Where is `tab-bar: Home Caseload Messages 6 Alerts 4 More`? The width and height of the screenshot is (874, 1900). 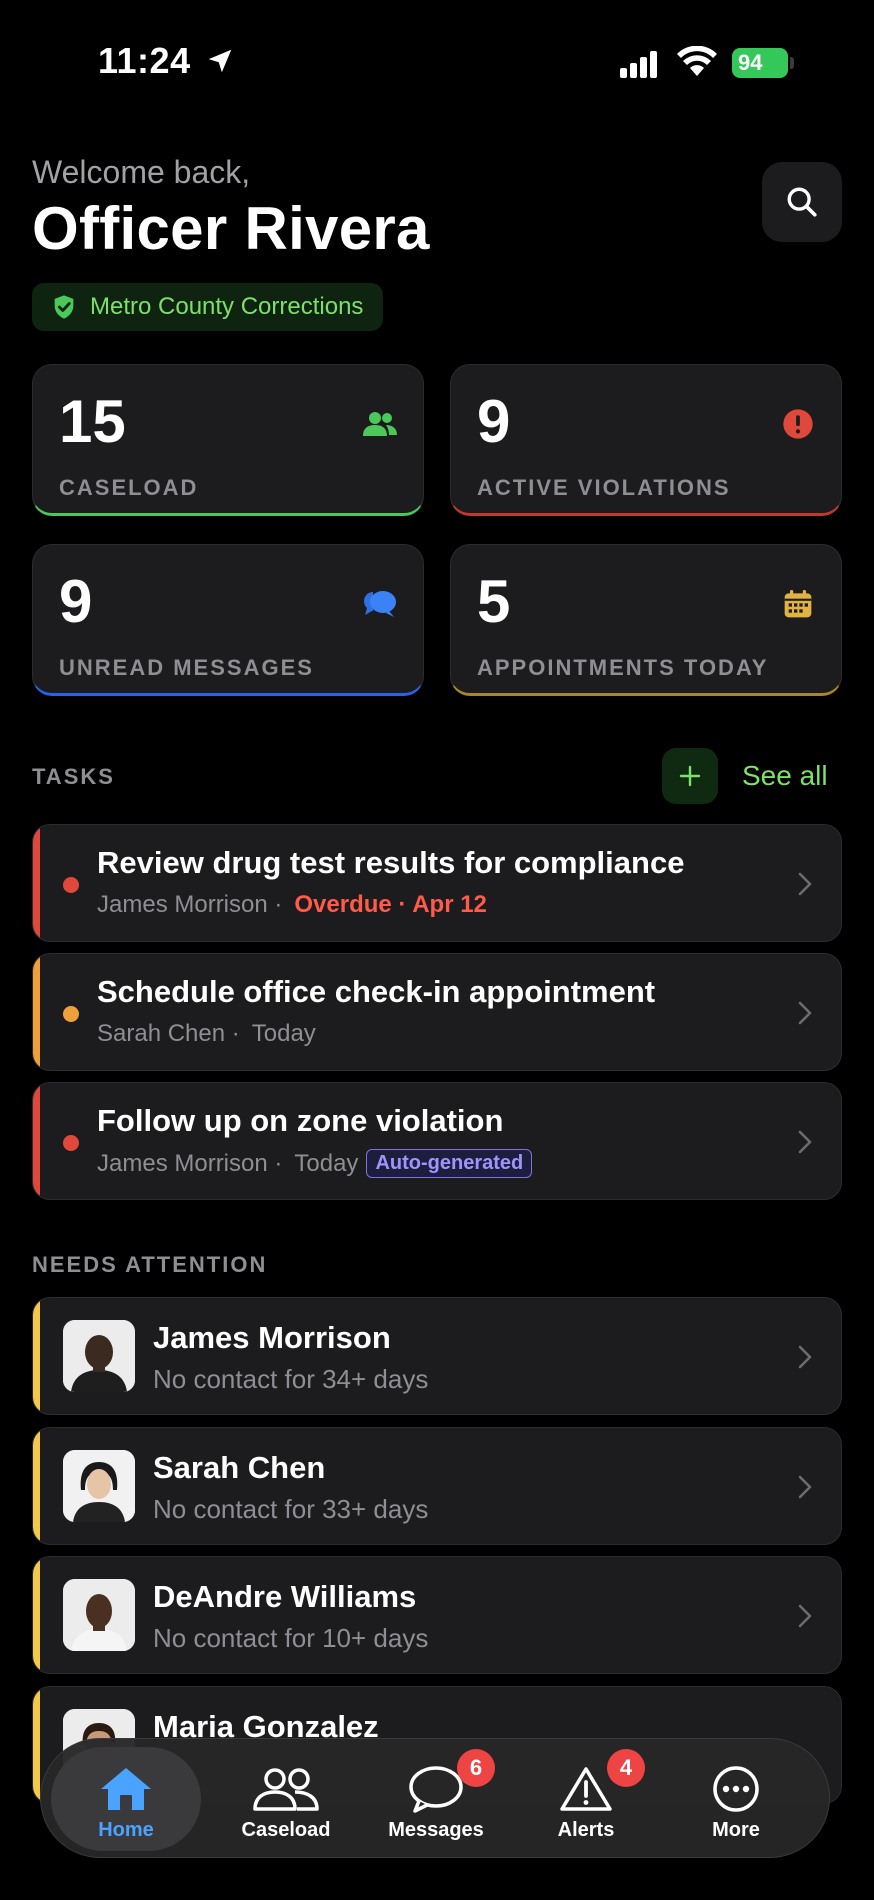
tab-bar: Home Caseload Messages 6 Alerts 4 More is located at coordinates (435, 1798).